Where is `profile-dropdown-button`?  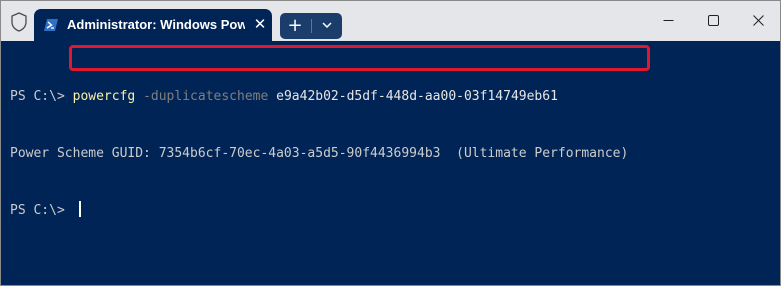 profile-dropdown-button is located at coordinates (327, 26).